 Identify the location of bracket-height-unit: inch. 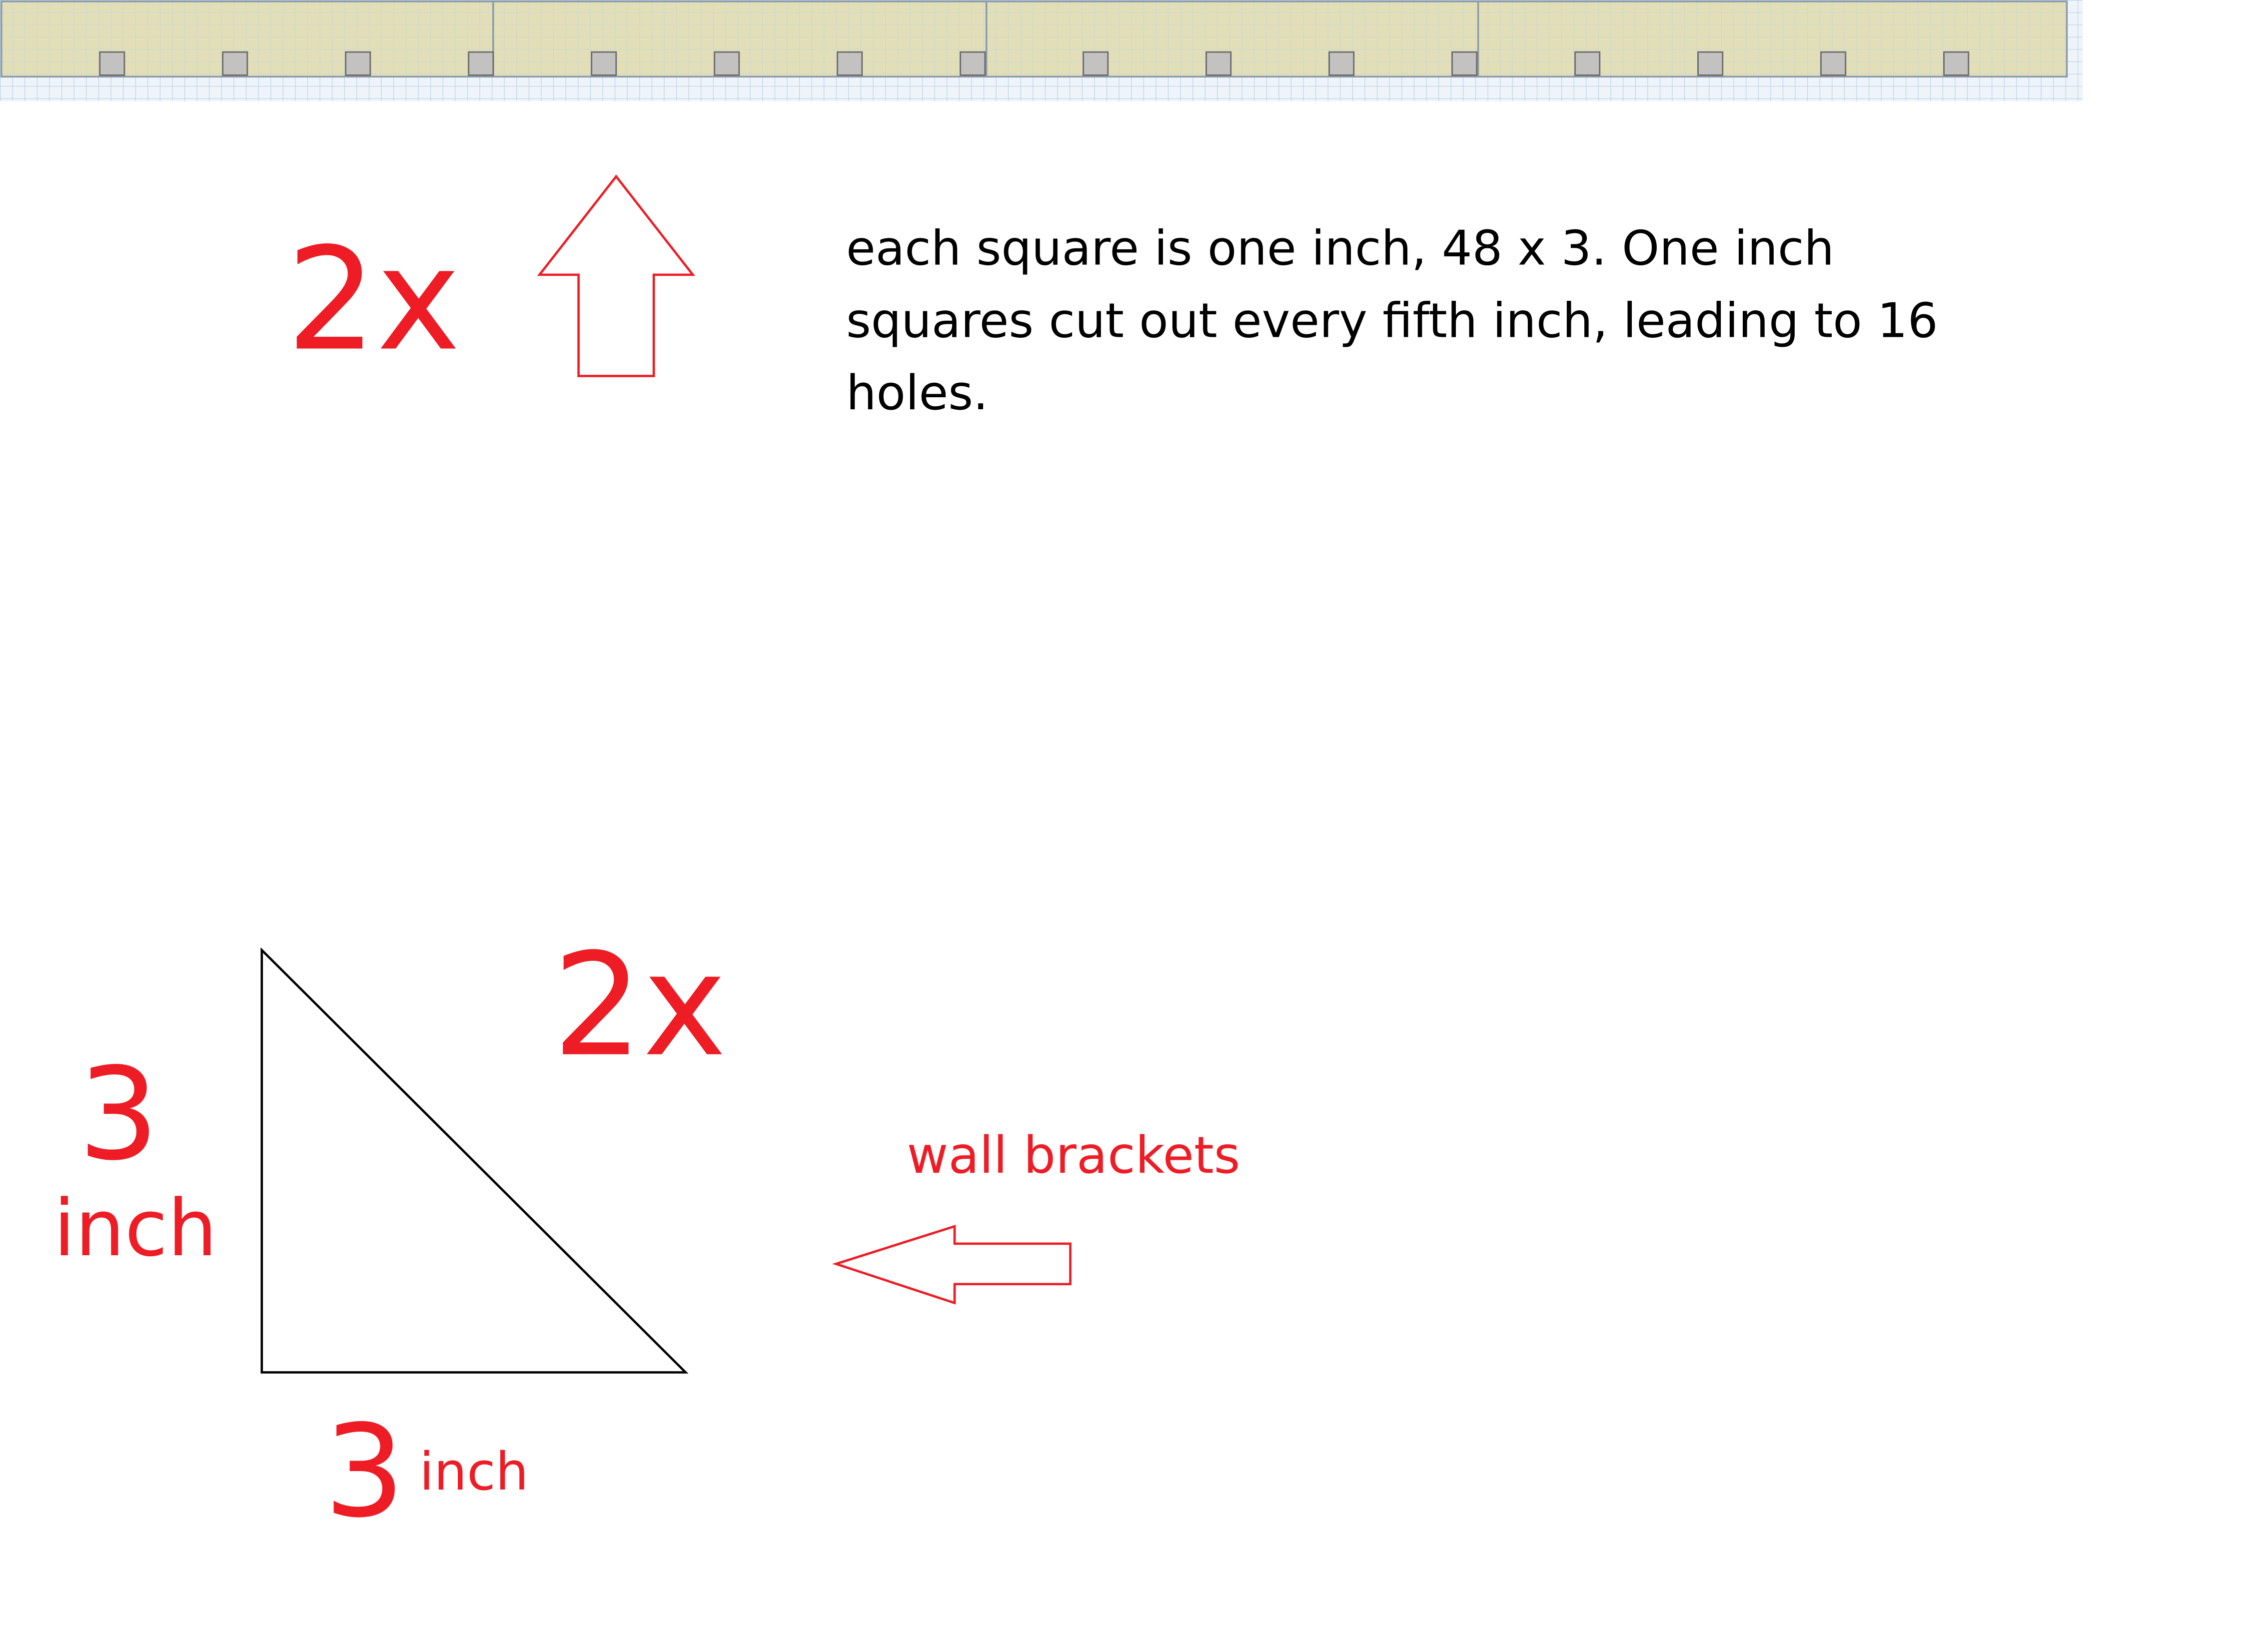
(135, 1228).